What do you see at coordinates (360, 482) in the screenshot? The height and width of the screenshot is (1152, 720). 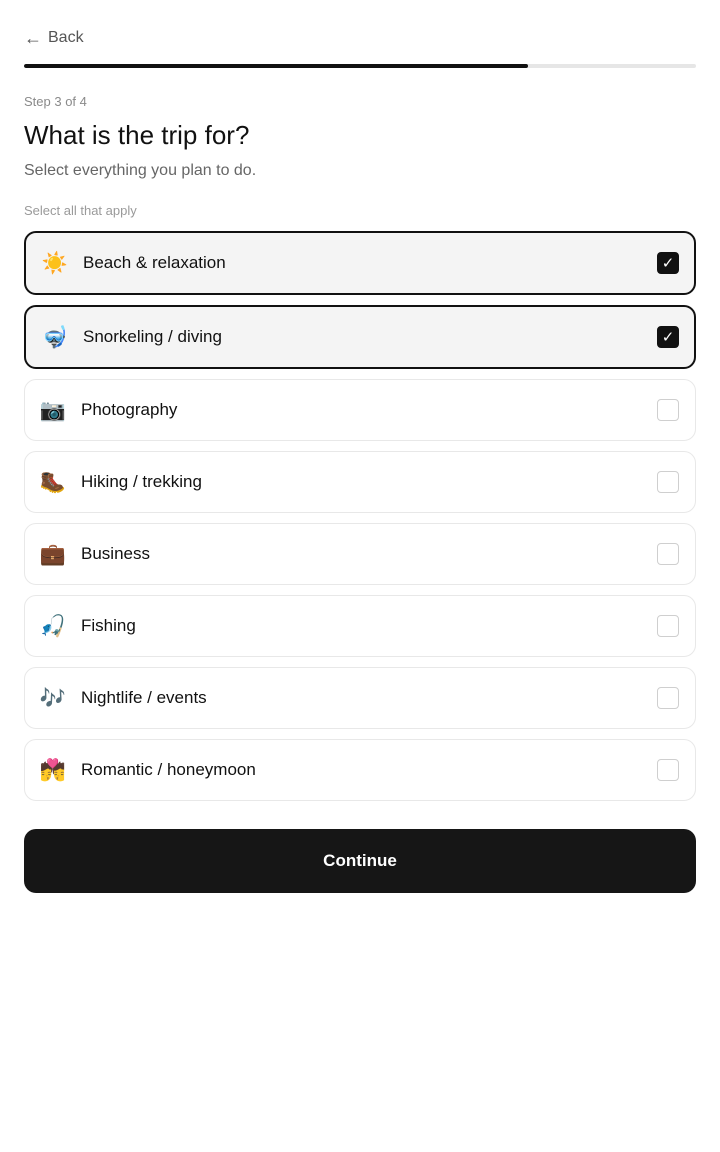 I see `option-hiking: 🥾 Hiking / trekking ✓` at bounding box center [360, 482].